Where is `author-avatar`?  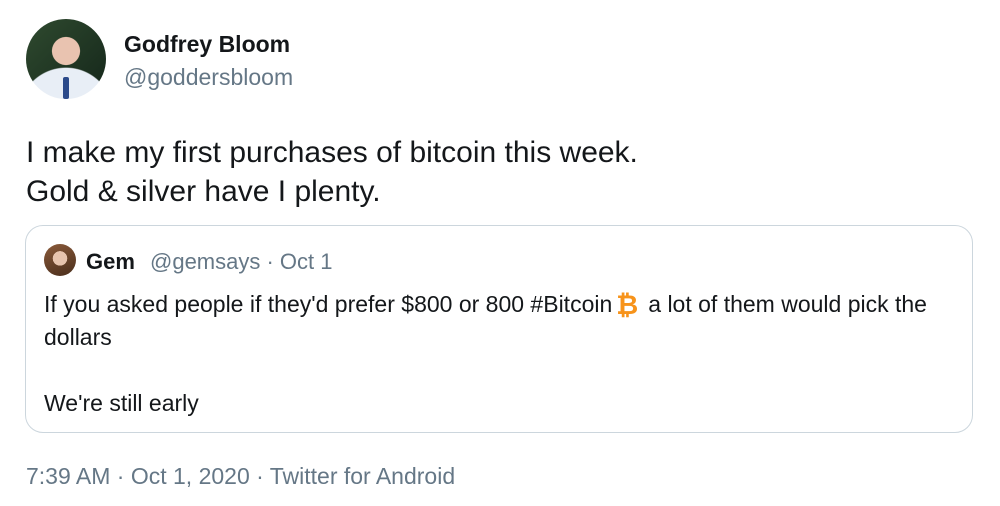
author-avatar is located at coordinates (66, 59).